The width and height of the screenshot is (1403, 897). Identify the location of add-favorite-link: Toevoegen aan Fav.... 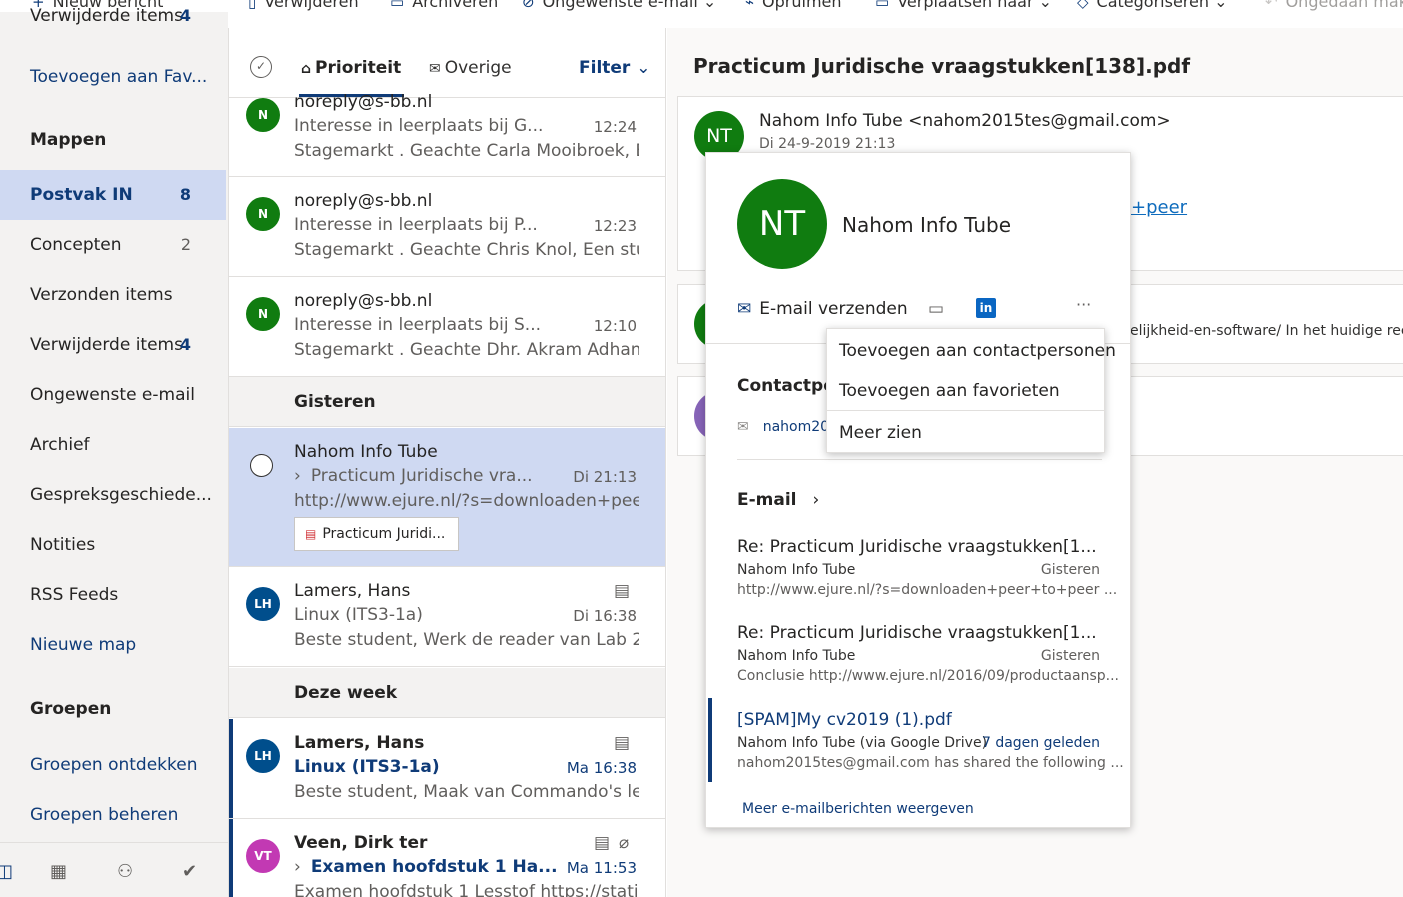
(113, 77).